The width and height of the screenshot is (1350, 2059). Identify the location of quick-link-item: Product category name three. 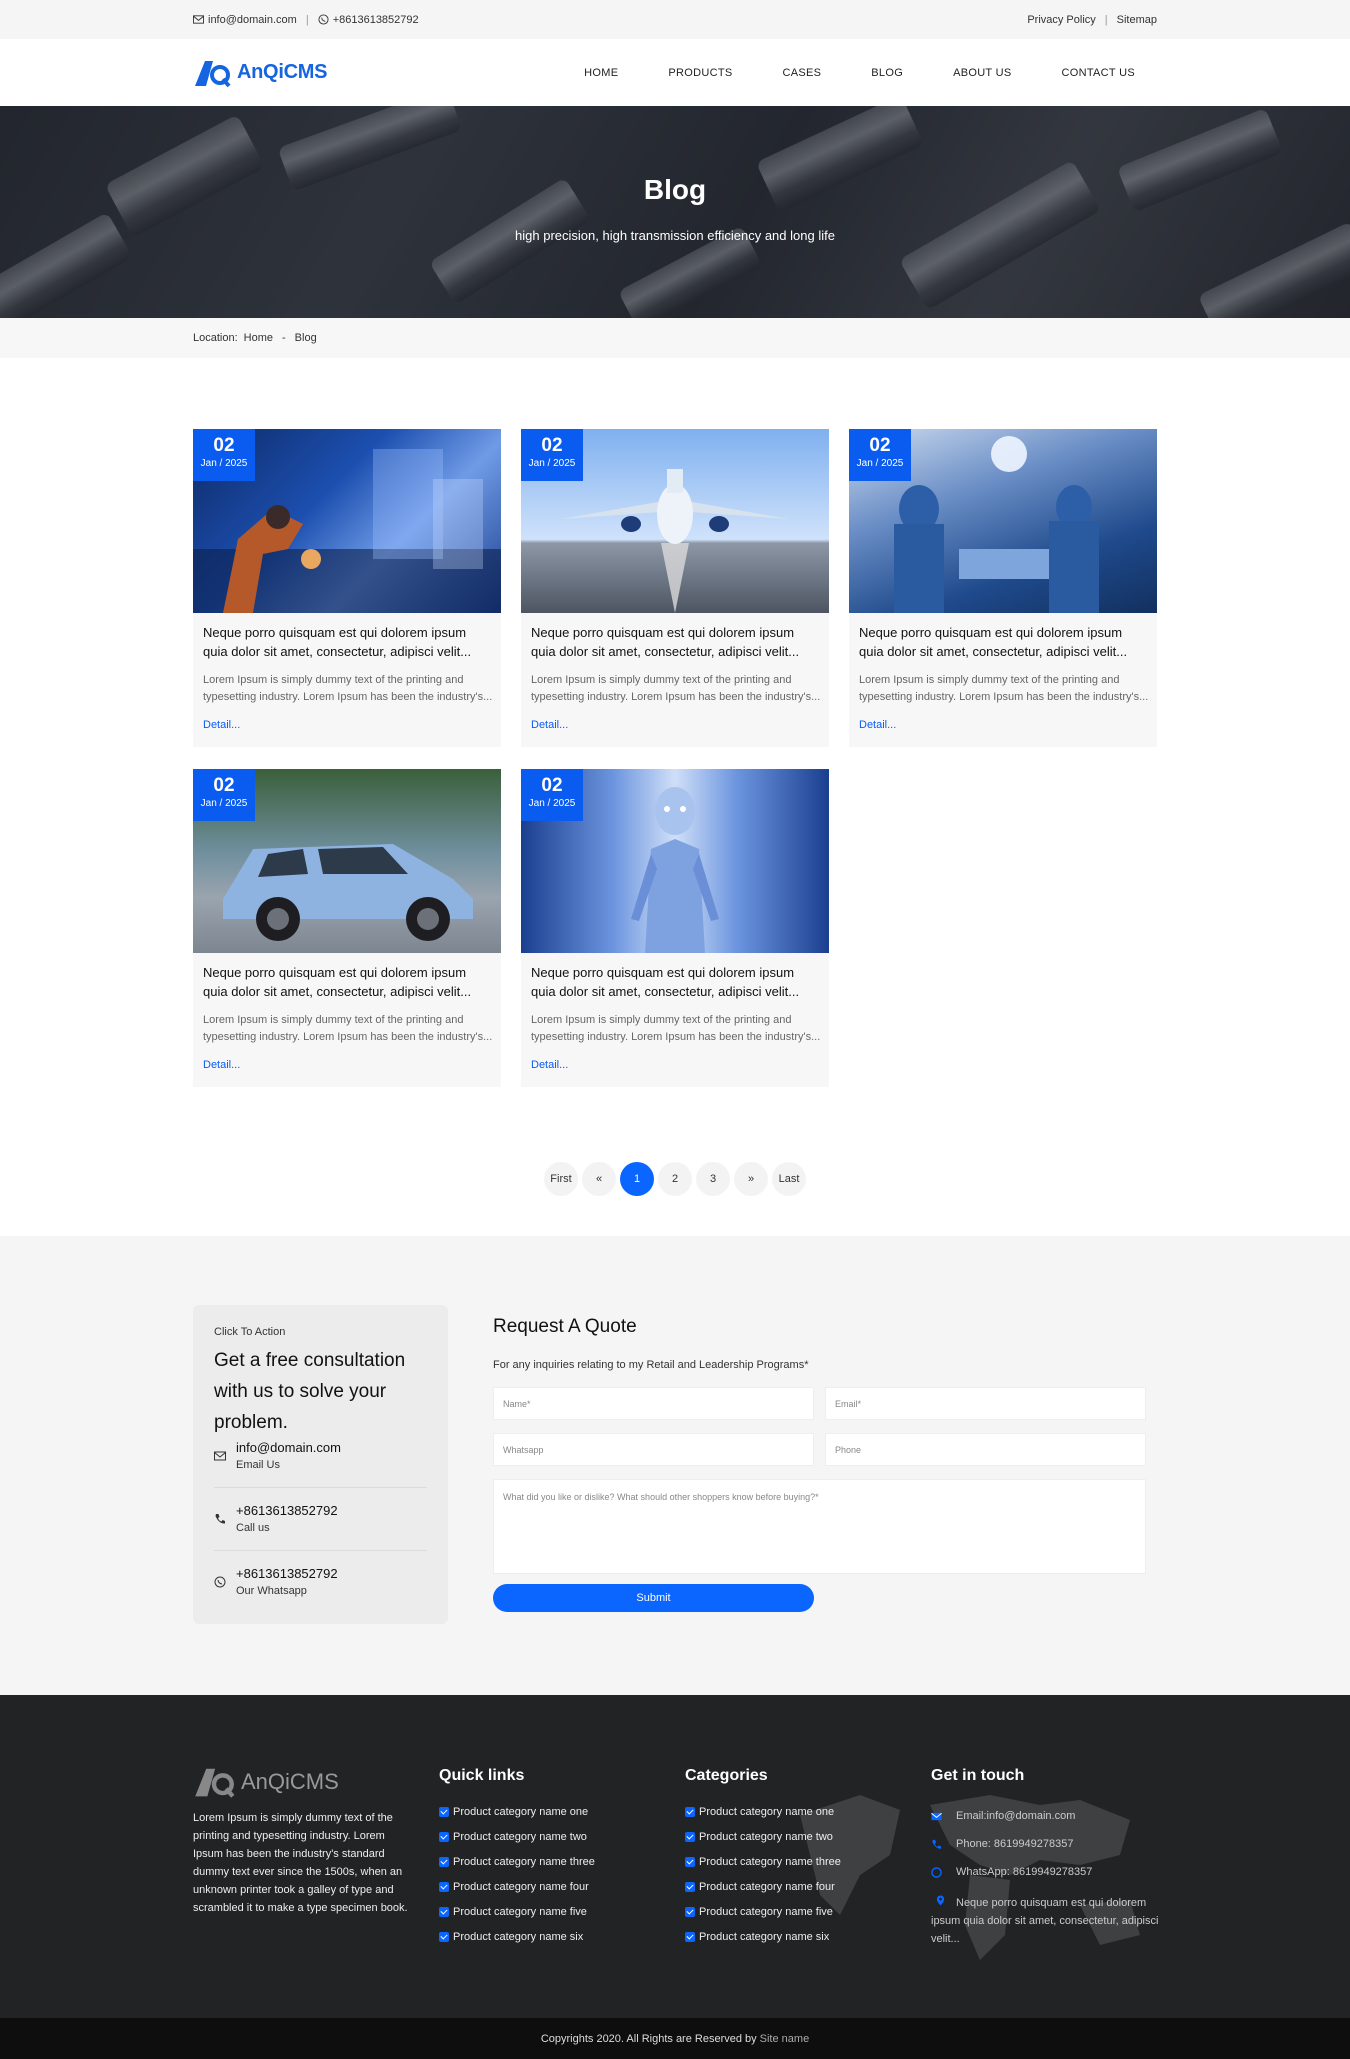
(517, 1861).